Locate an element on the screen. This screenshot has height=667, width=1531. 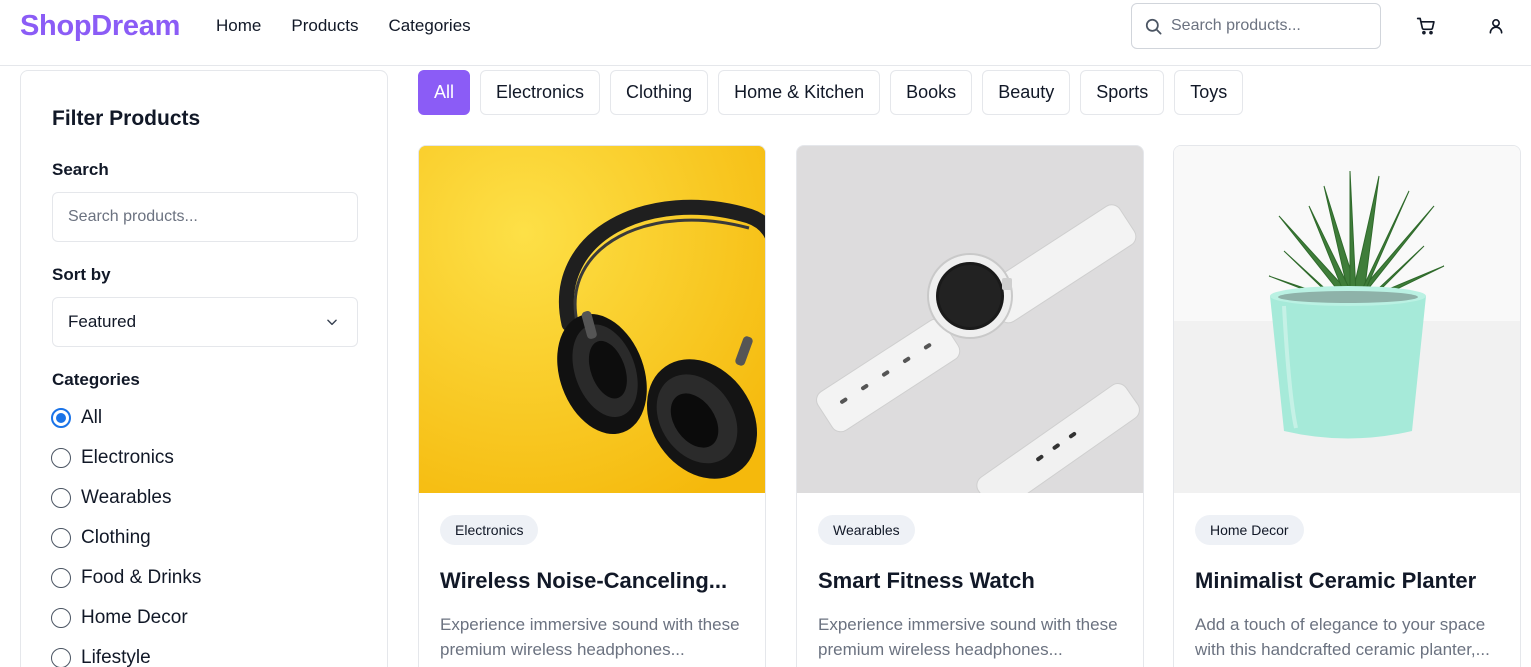
cart-icon is located at coordinates (1425, 26).